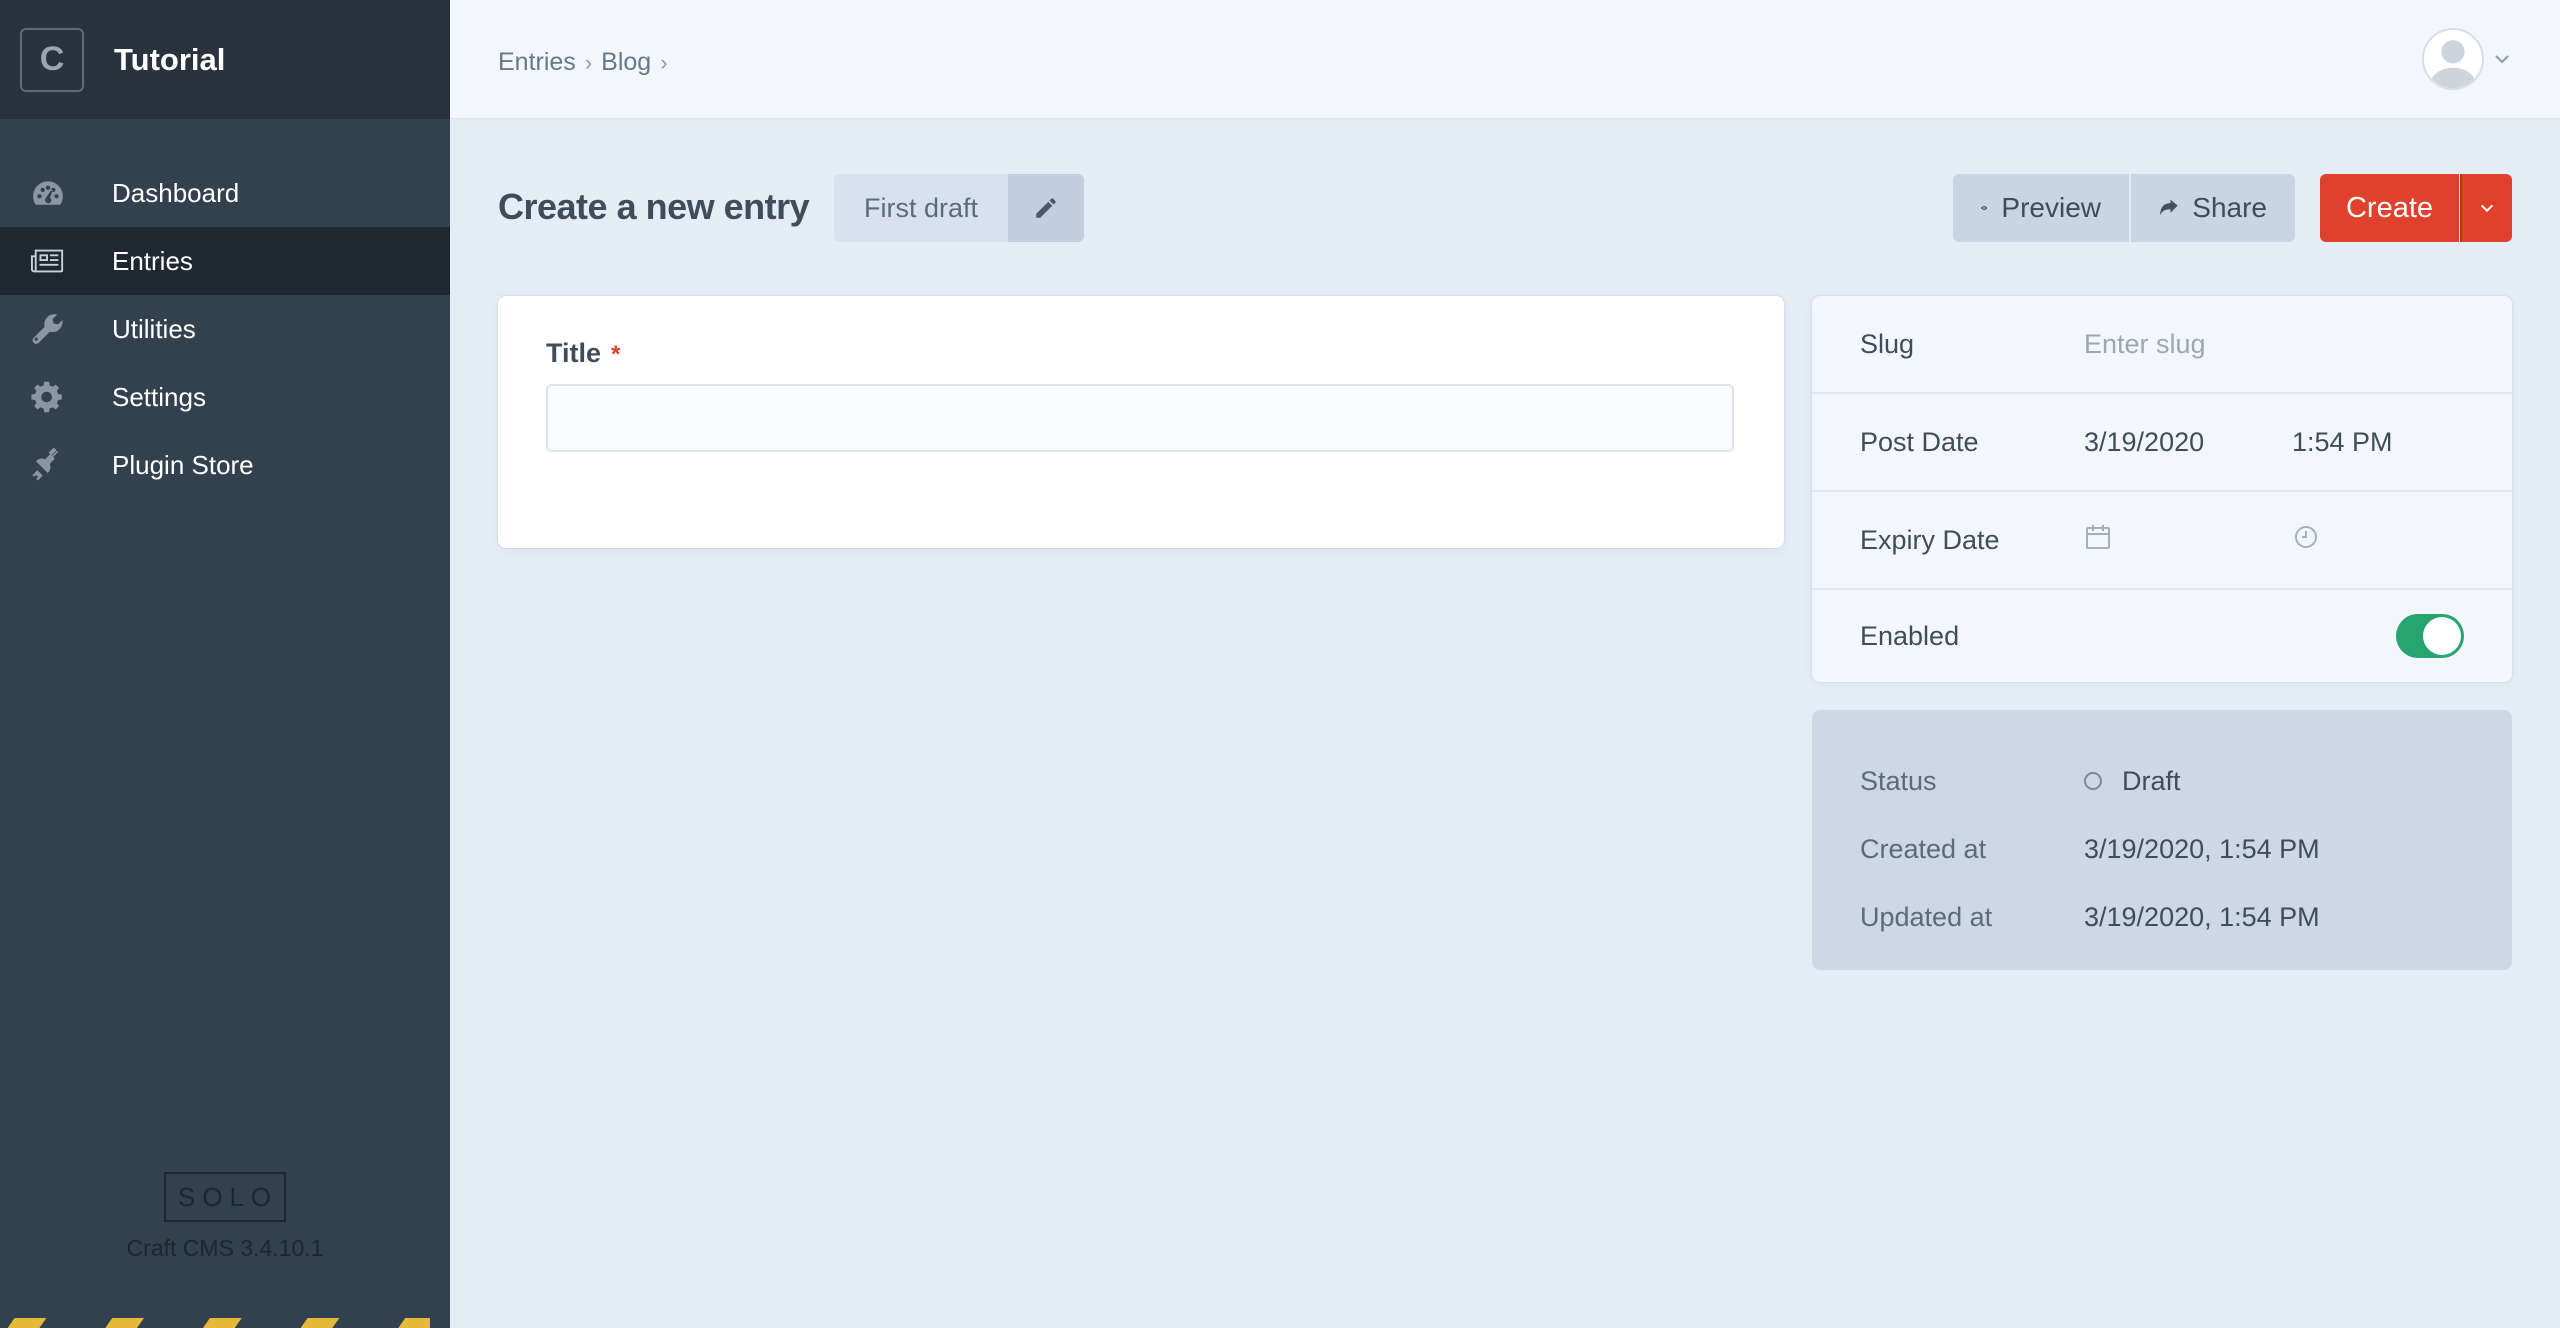 The image size is (2560, 1328). I want to click on post-date-row: Post Date 3/19/2020 1:54 PM, so click(2162, 443).